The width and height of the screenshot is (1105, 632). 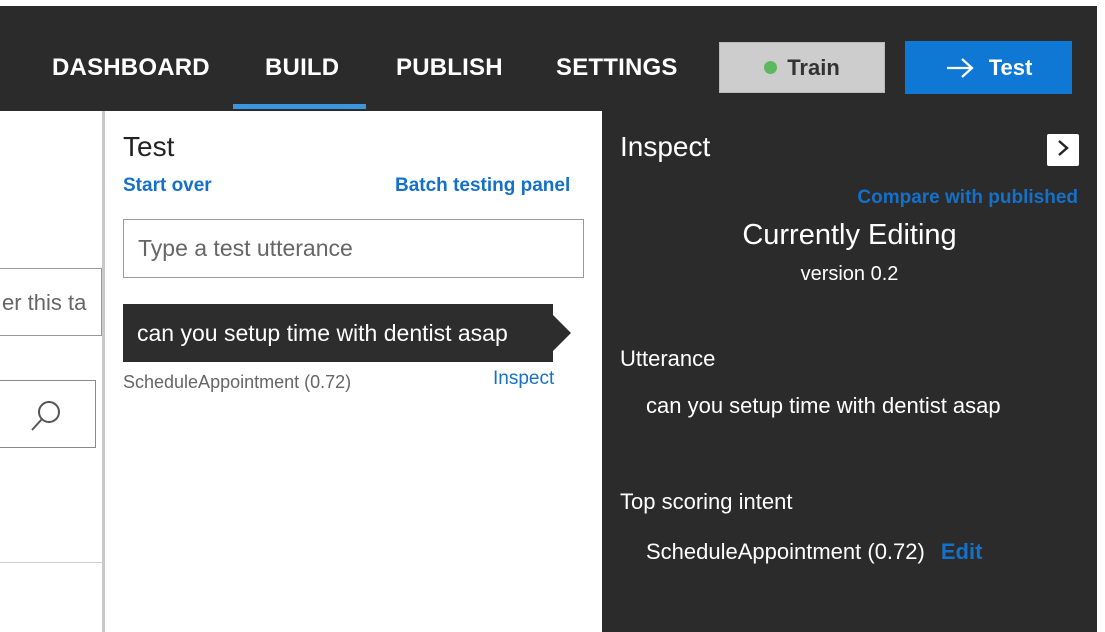 I want to click on arrow-right-icon, so click(x=960, y=68).